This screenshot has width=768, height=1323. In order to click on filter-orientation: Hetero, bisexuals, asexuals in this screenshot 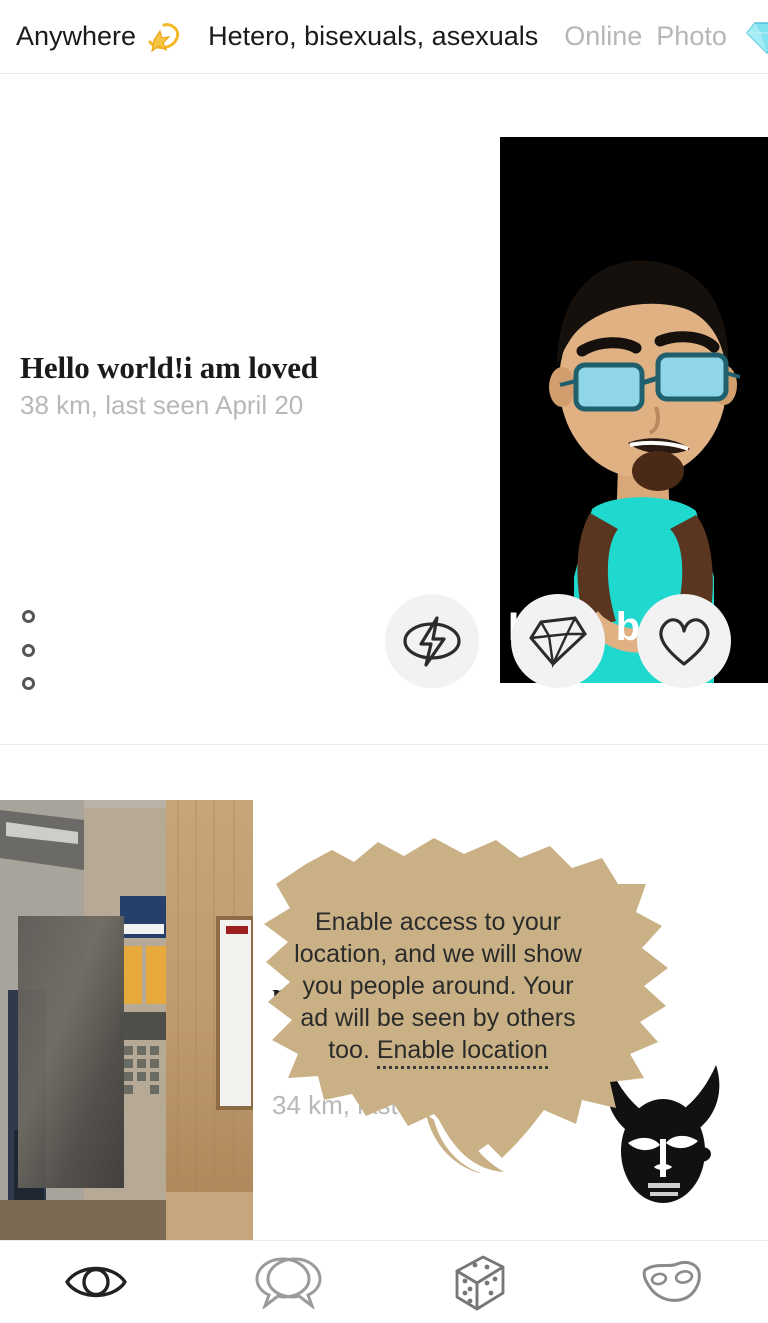, I will do `click(373, 36)`.